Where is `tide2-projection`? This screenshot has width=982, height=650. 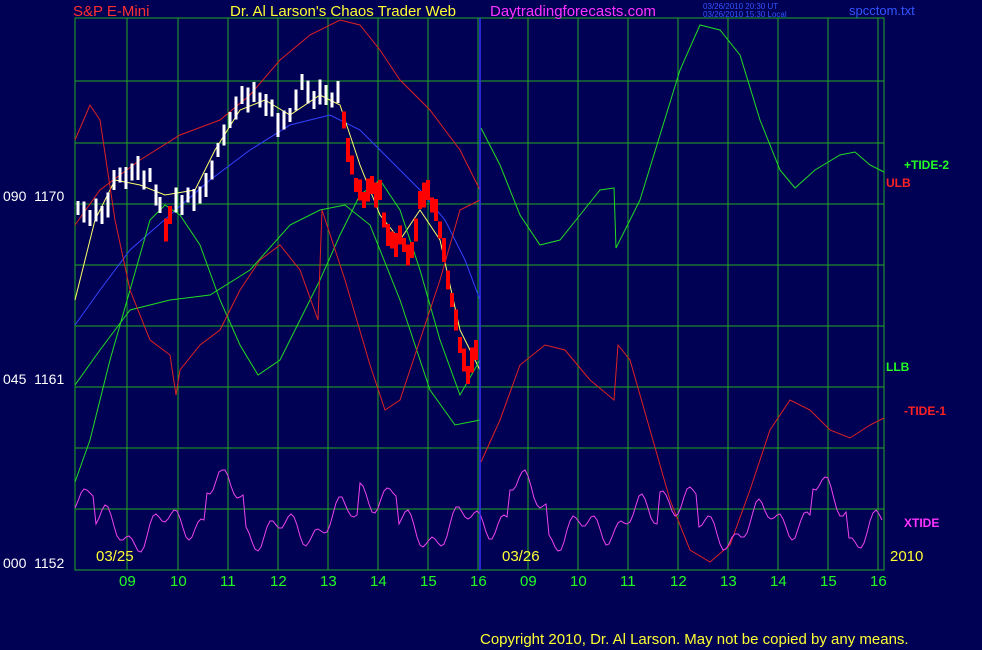 tide2-projection is located at coordinates (682, 136).